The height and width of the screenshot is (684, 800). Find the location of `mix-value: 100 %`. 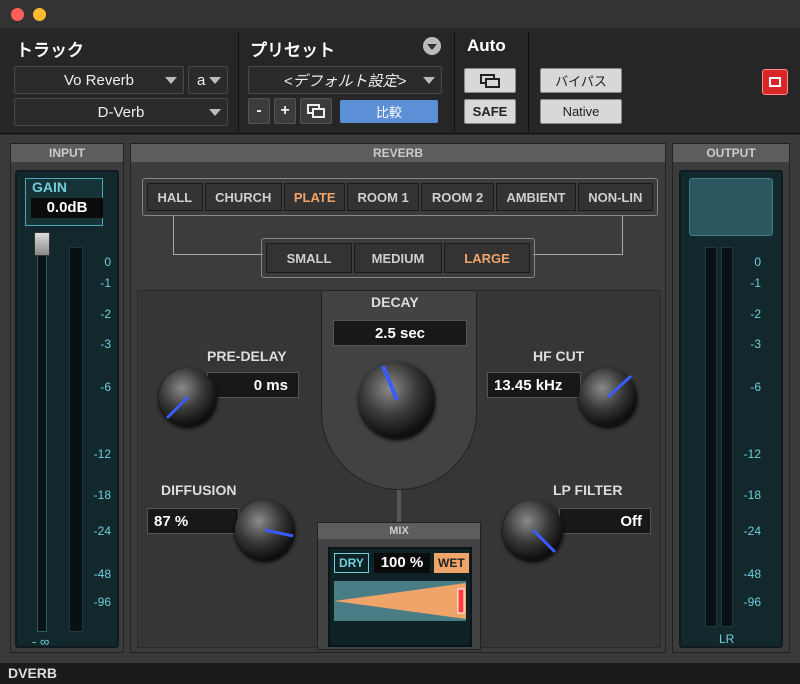

mix-value: 100 % is located at coordinates (402, 563).